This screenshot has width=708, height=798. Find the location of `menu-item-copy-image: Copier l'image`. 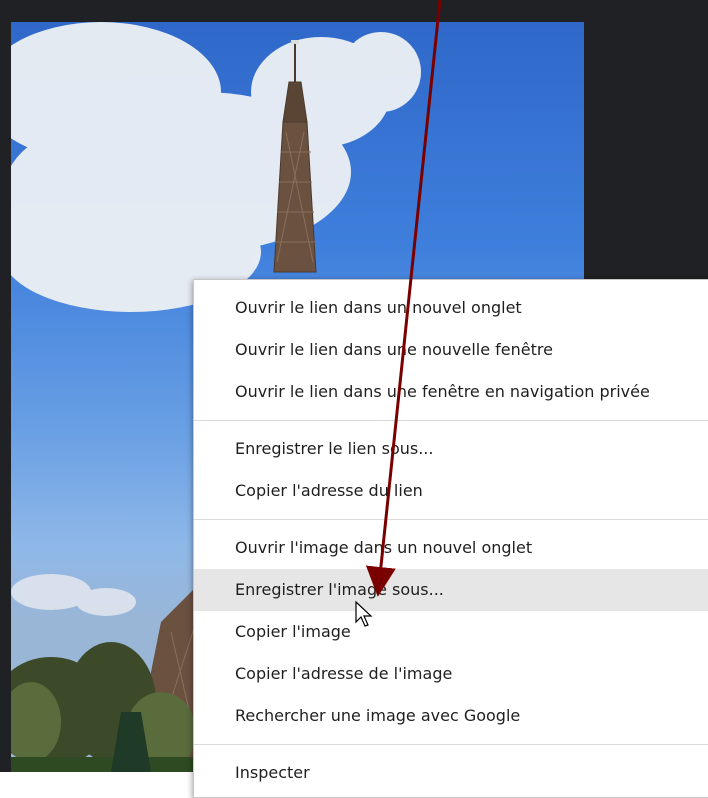

menu-item-copy-image: Copier l'image is located at coordinates (451, 632).